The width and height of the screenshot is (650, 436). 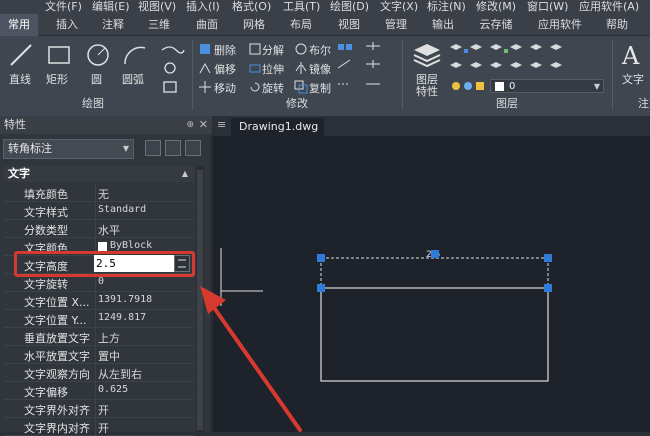 What do you see at coordinates (548, 258) in the screenshot?
I see `grip-top-right` at bounding box center [548, 258].